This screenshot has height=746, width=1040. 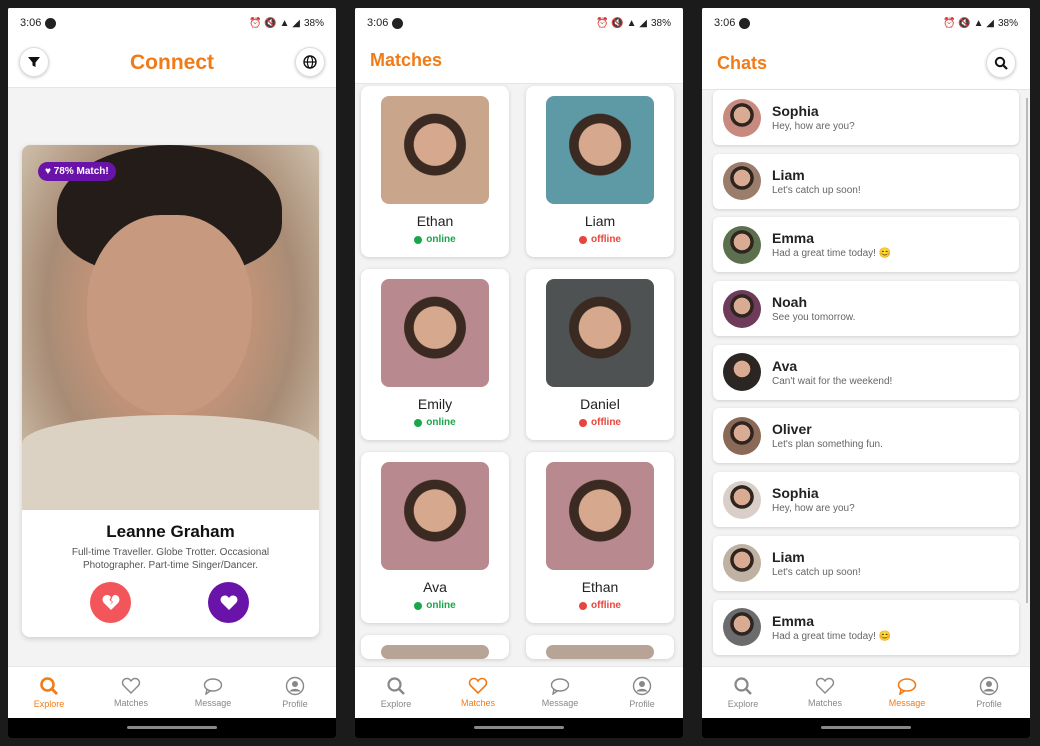 What do you see at coordinates (866, 64) in the screenshot?
I see `chats-header: Chats` at bounding box center [866, 64].